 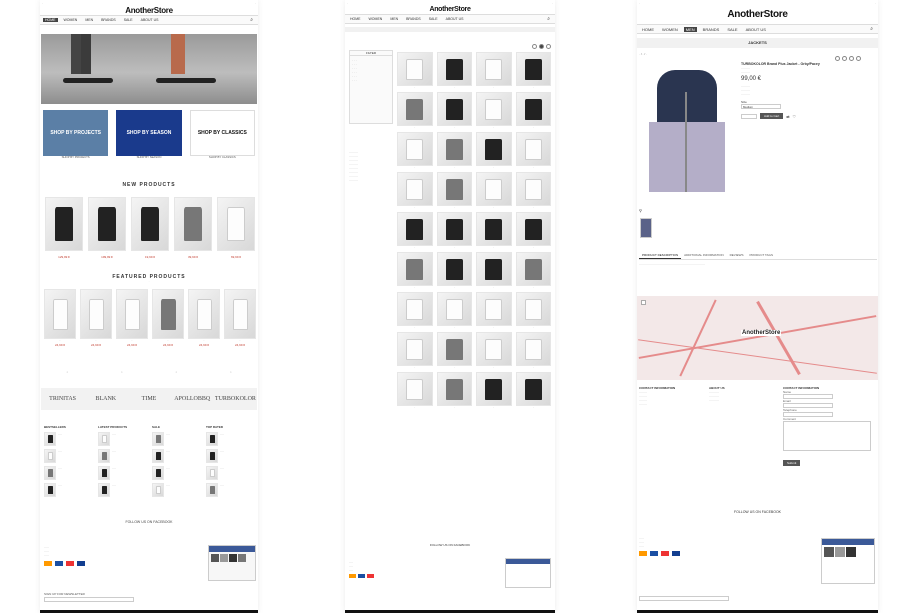 What do you see at coordinates (192, 399) in the screenshot?
I see `brand-logo: APOLLOBBQ` at bounding box center [192, 399].